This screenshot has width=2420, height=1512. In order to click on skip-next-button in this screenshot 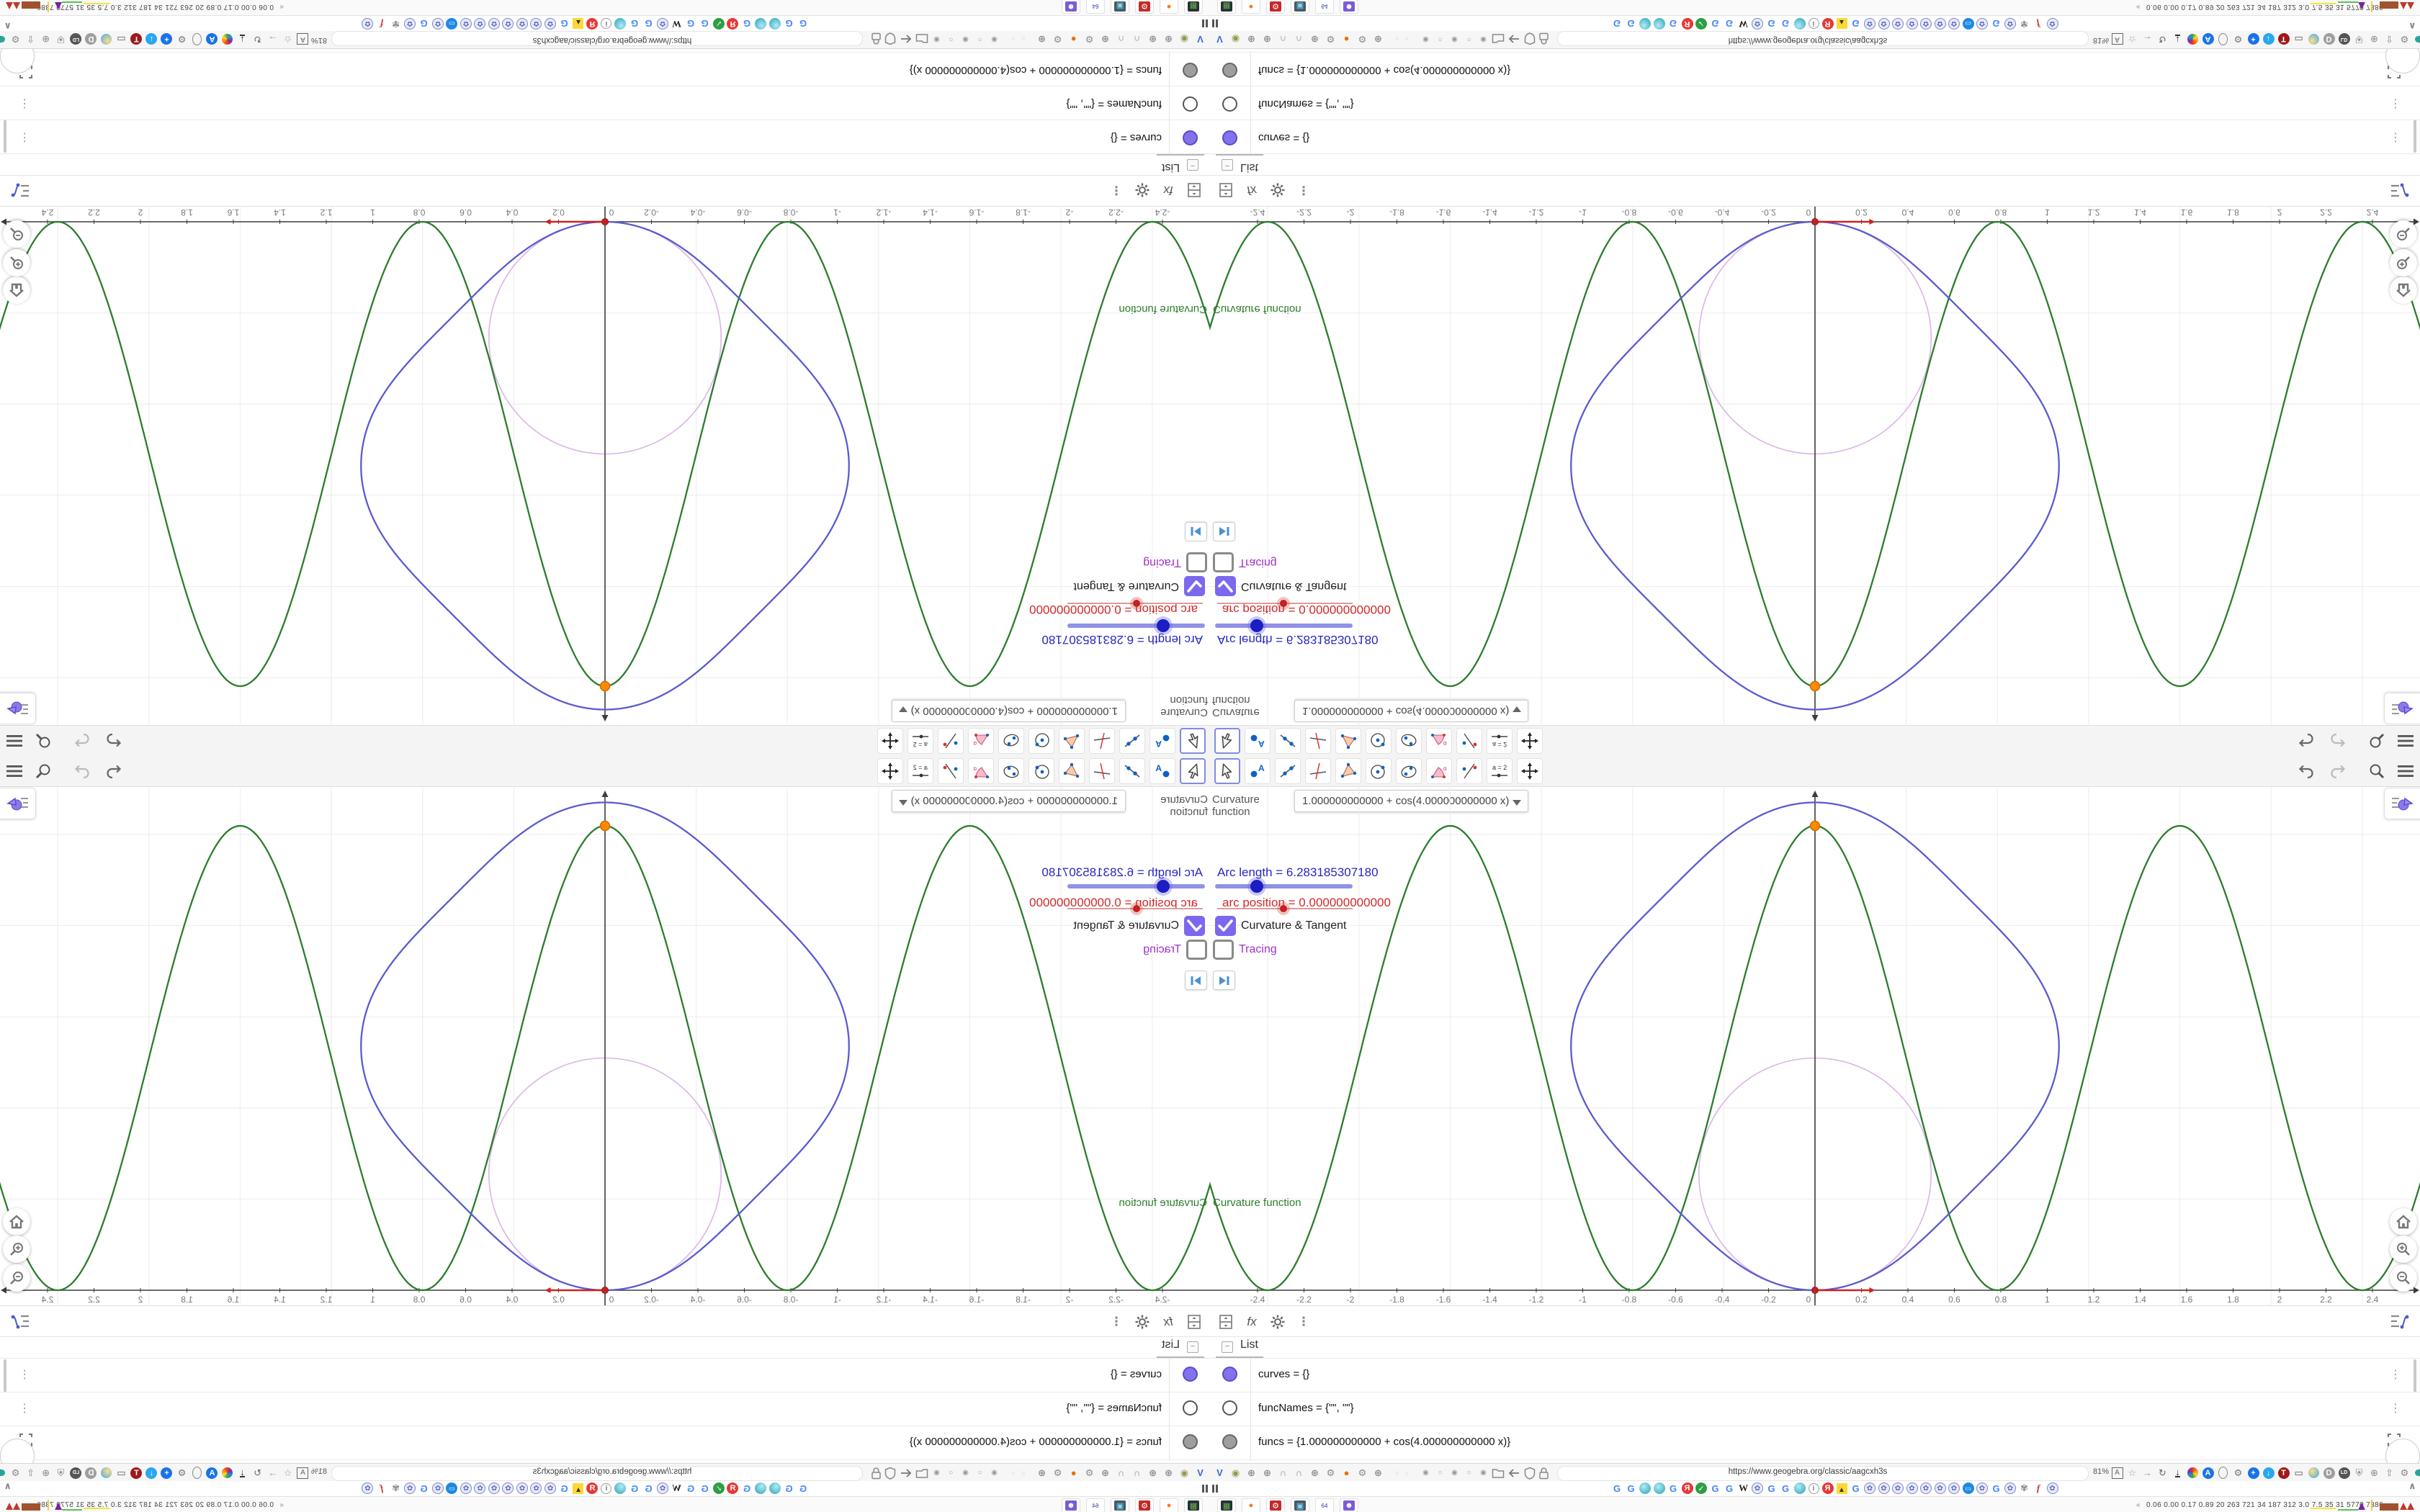, I will do `click(1196, 980)`.